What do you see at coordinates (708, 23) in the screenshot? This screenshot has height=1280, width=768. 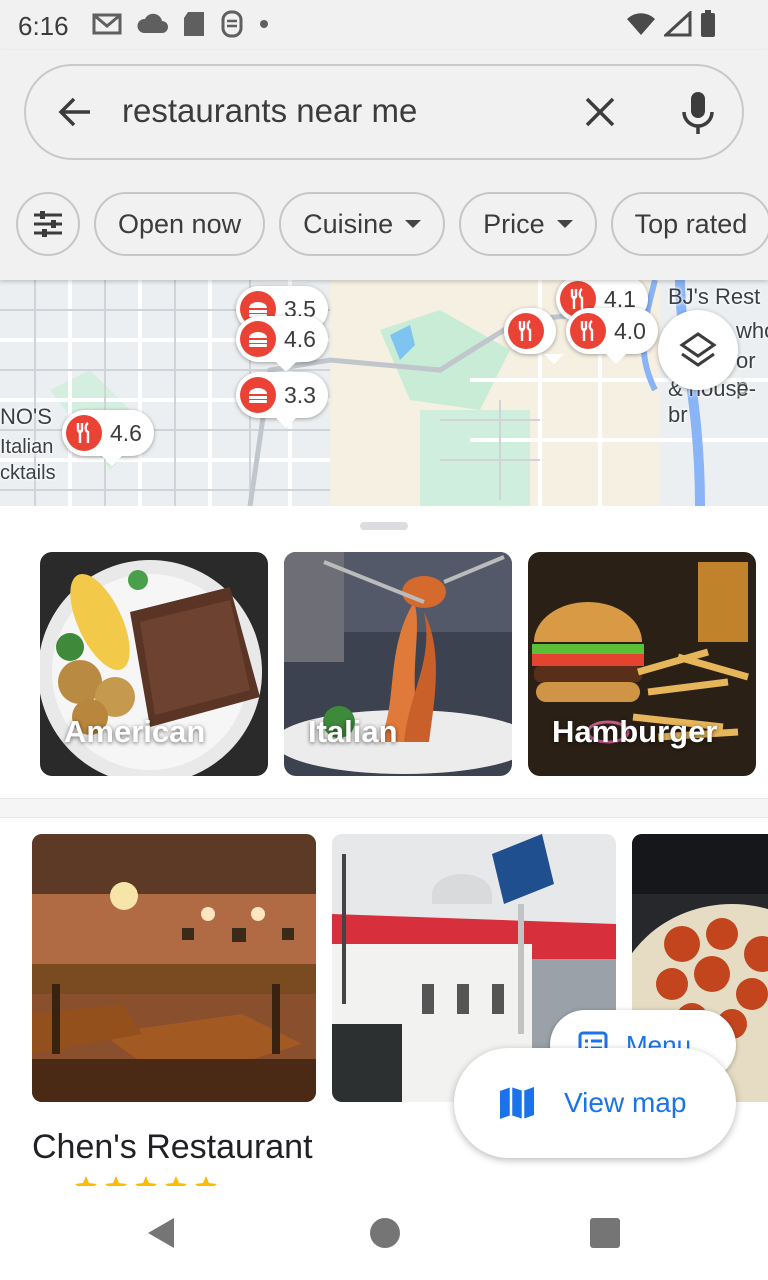 I see `battery-icon` at bounding box center [708, 23].